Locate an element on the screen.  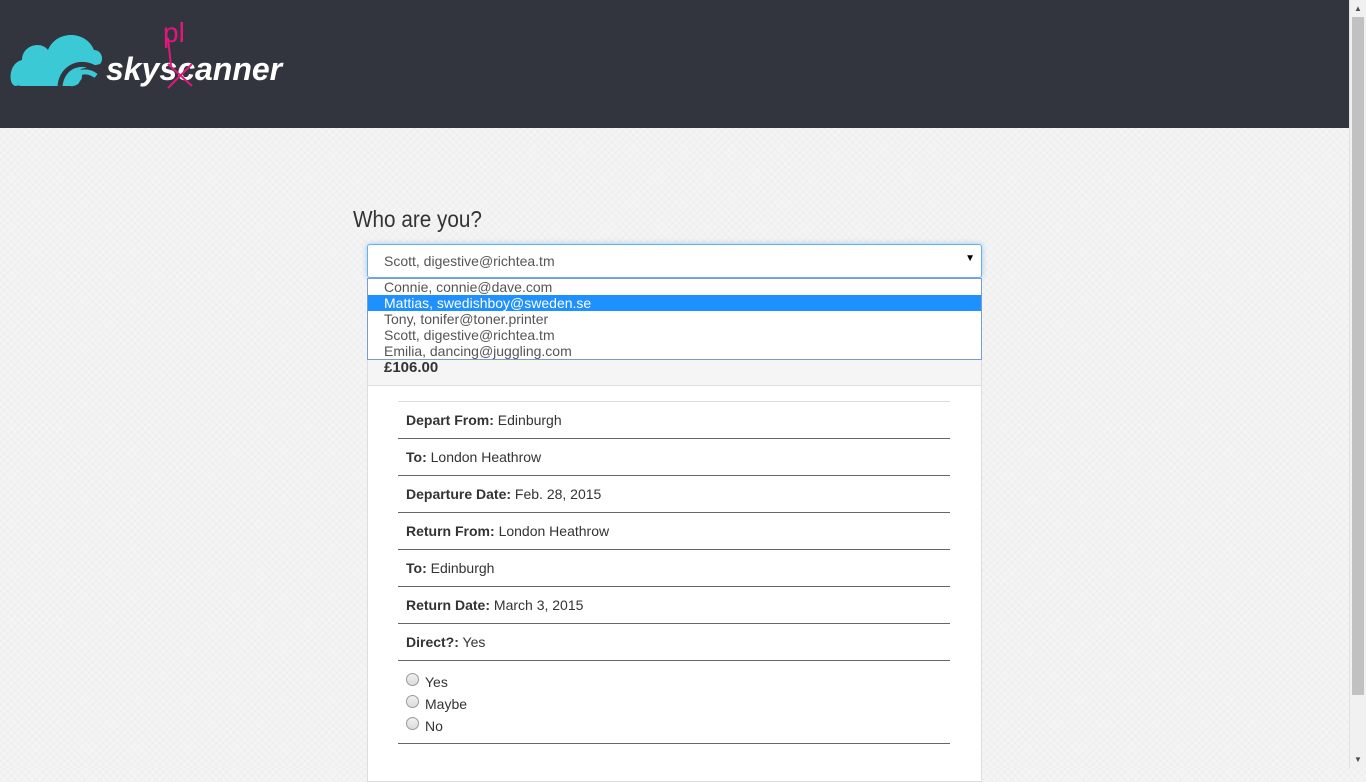
select-option: Scott, digestive@richtea.tm is located at coordinates (674, 335).